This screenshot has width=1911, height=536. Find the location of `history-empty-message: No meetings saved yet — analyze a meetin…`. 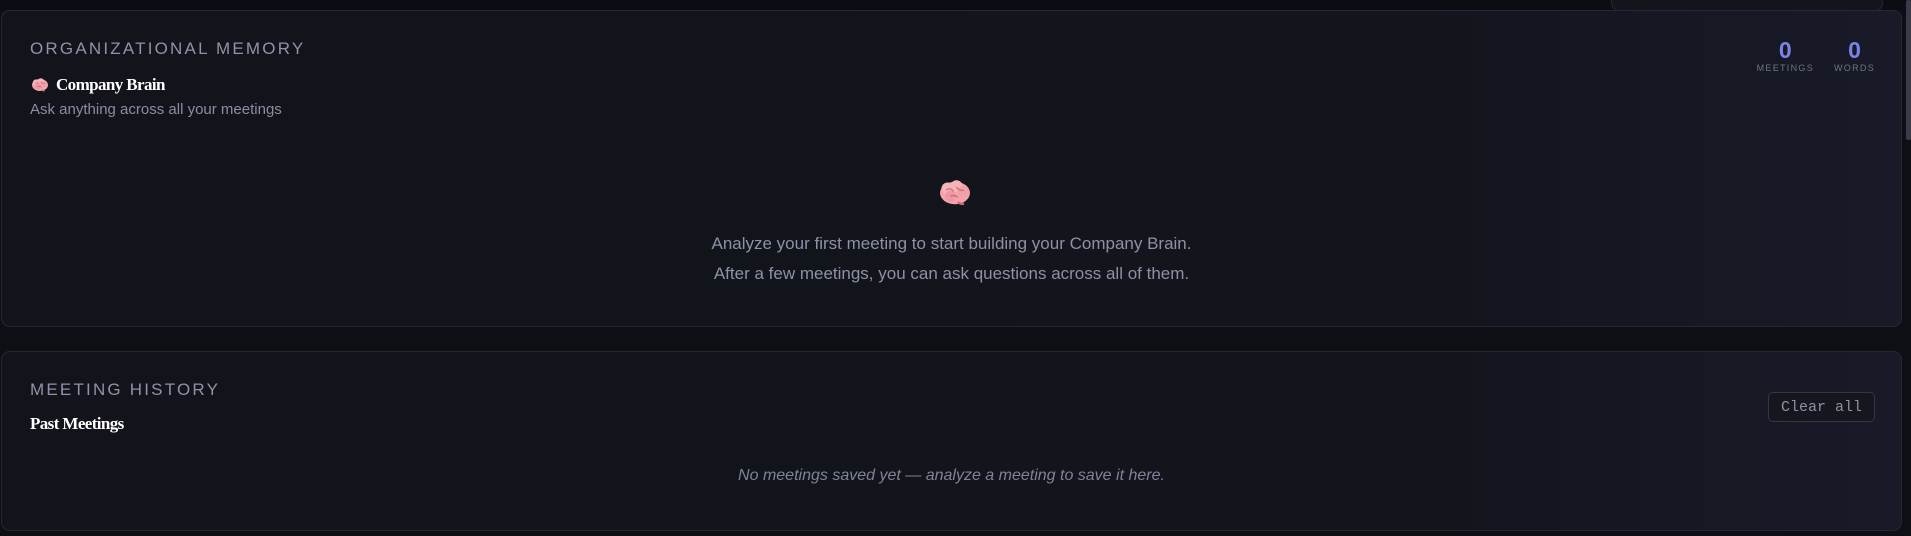

history-empty-message: No meetings saved yet — analyze a meetin… is located at coordinates (951, 475).